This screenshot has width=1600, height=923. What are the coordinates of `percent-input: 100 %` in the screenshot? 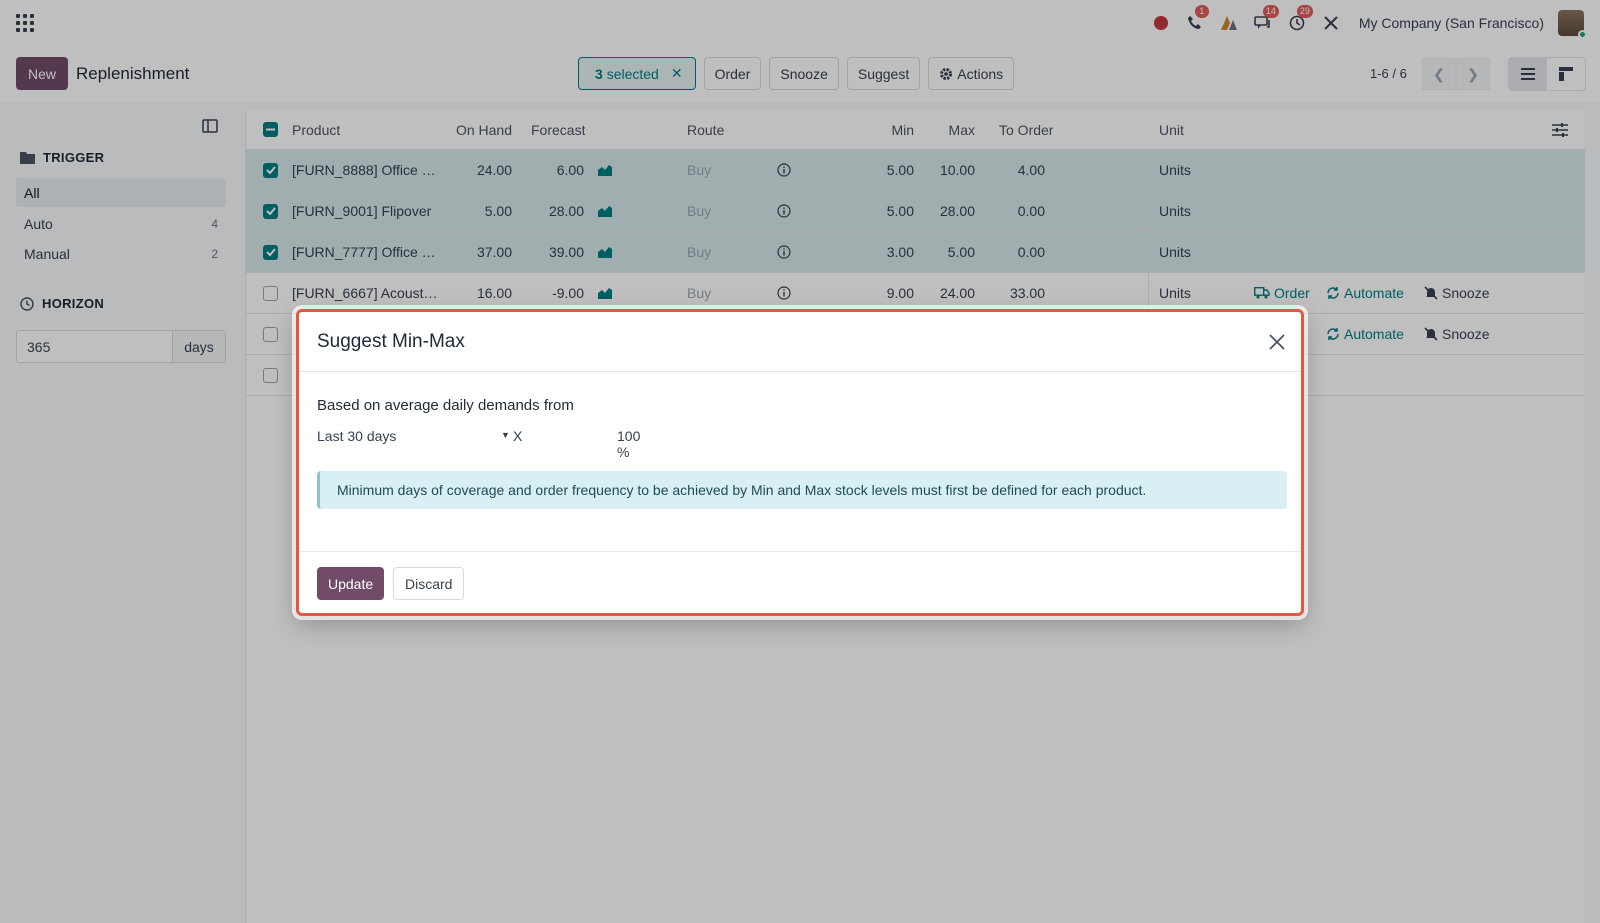 It's located at (628, 444).